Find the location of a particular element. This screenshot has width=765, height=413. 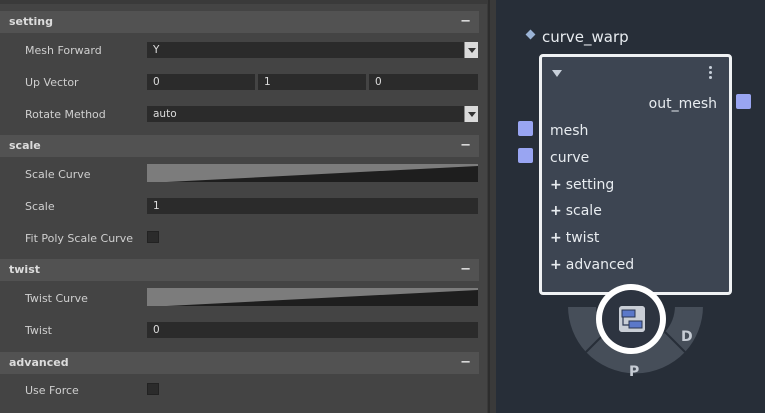

node-icon-background is located at coordinates (631, 319).